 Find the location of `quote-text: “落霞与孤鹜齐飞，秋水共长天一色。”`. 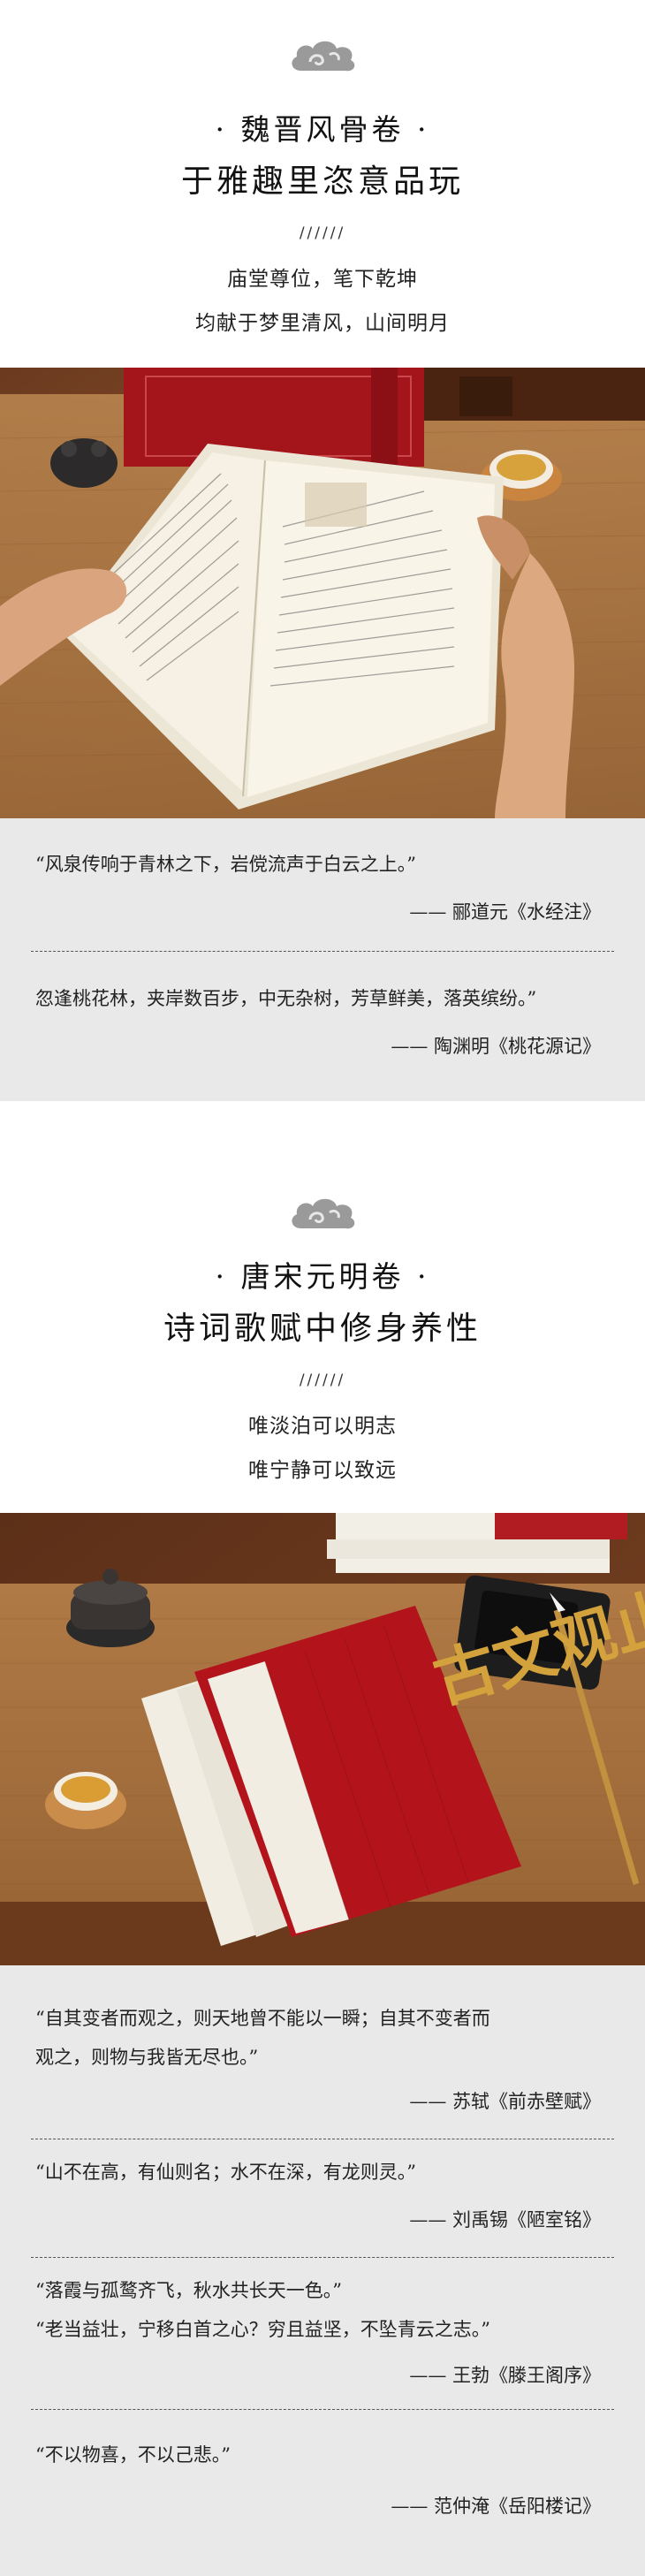

quote-text: “落霞与孤鹜齐飞，秋水共长天一色。” is located at coordinates (188, 2290).